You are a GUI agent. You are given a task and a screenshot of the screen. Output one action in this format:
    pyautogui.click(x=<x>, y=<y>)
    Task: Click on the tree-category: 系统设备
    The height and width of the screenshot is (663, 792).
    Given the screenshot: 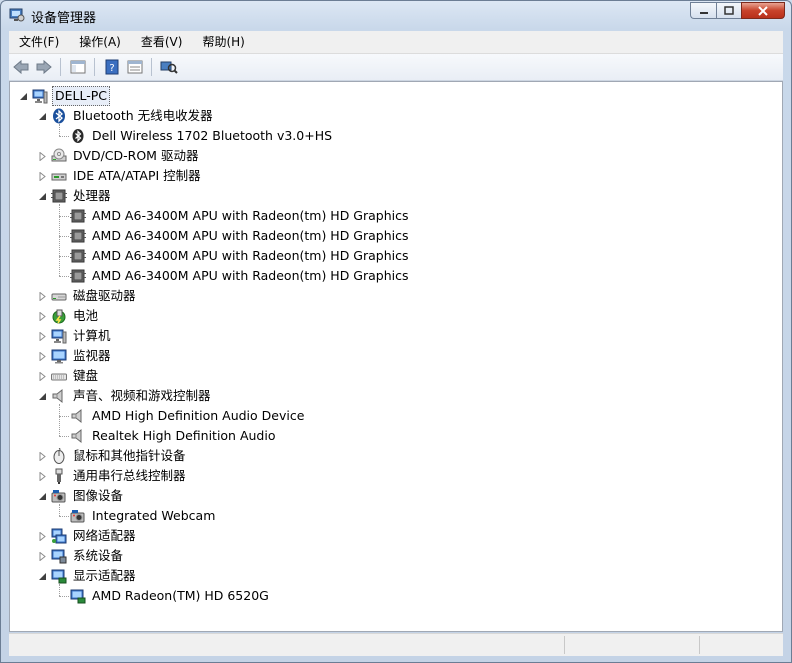 What is the action you would take?
    pyautogui.click(x=88, y=556)
    